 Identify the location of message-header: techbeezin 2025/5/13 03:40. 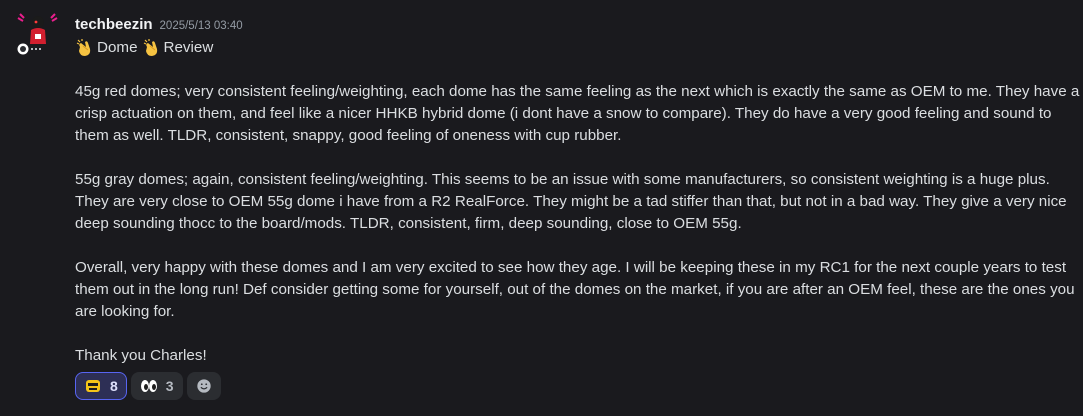
(159, 26).